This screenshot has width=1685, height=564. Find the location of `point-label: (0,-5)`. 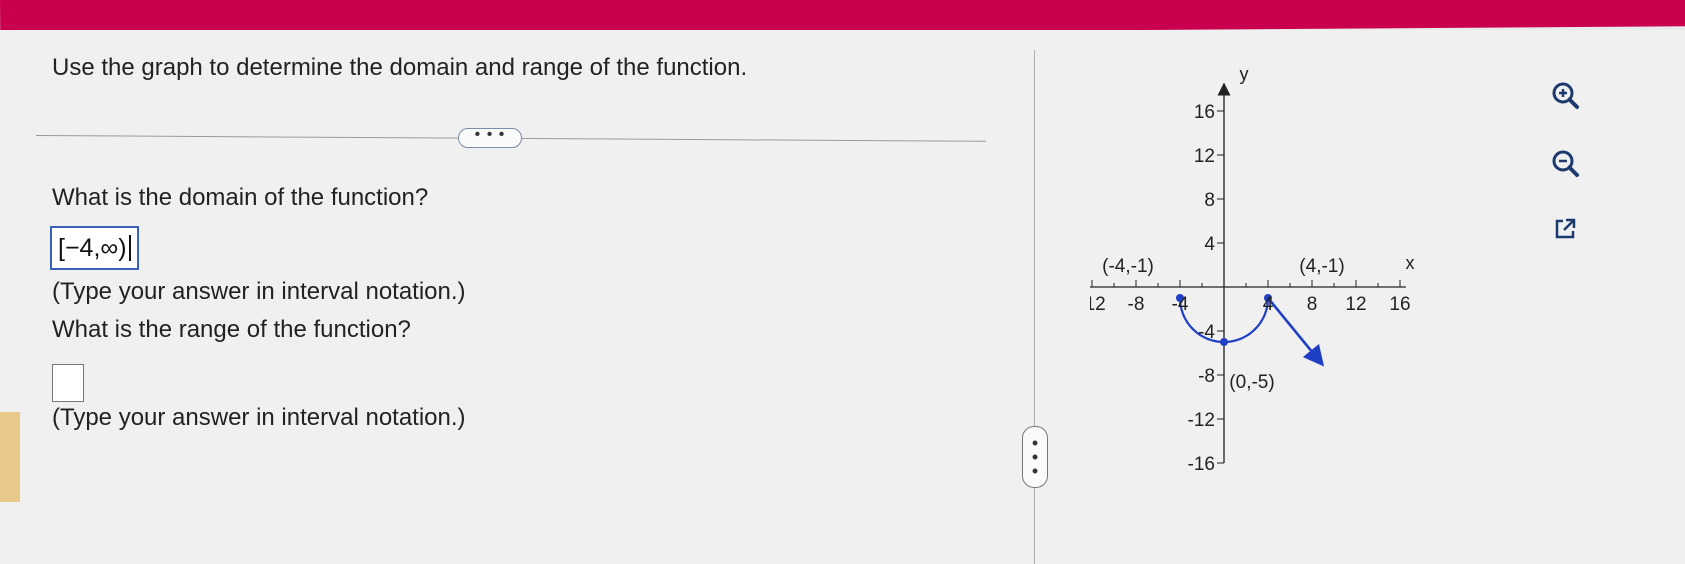

point-label: (0,-5) is located at coordinates (1251, 382).